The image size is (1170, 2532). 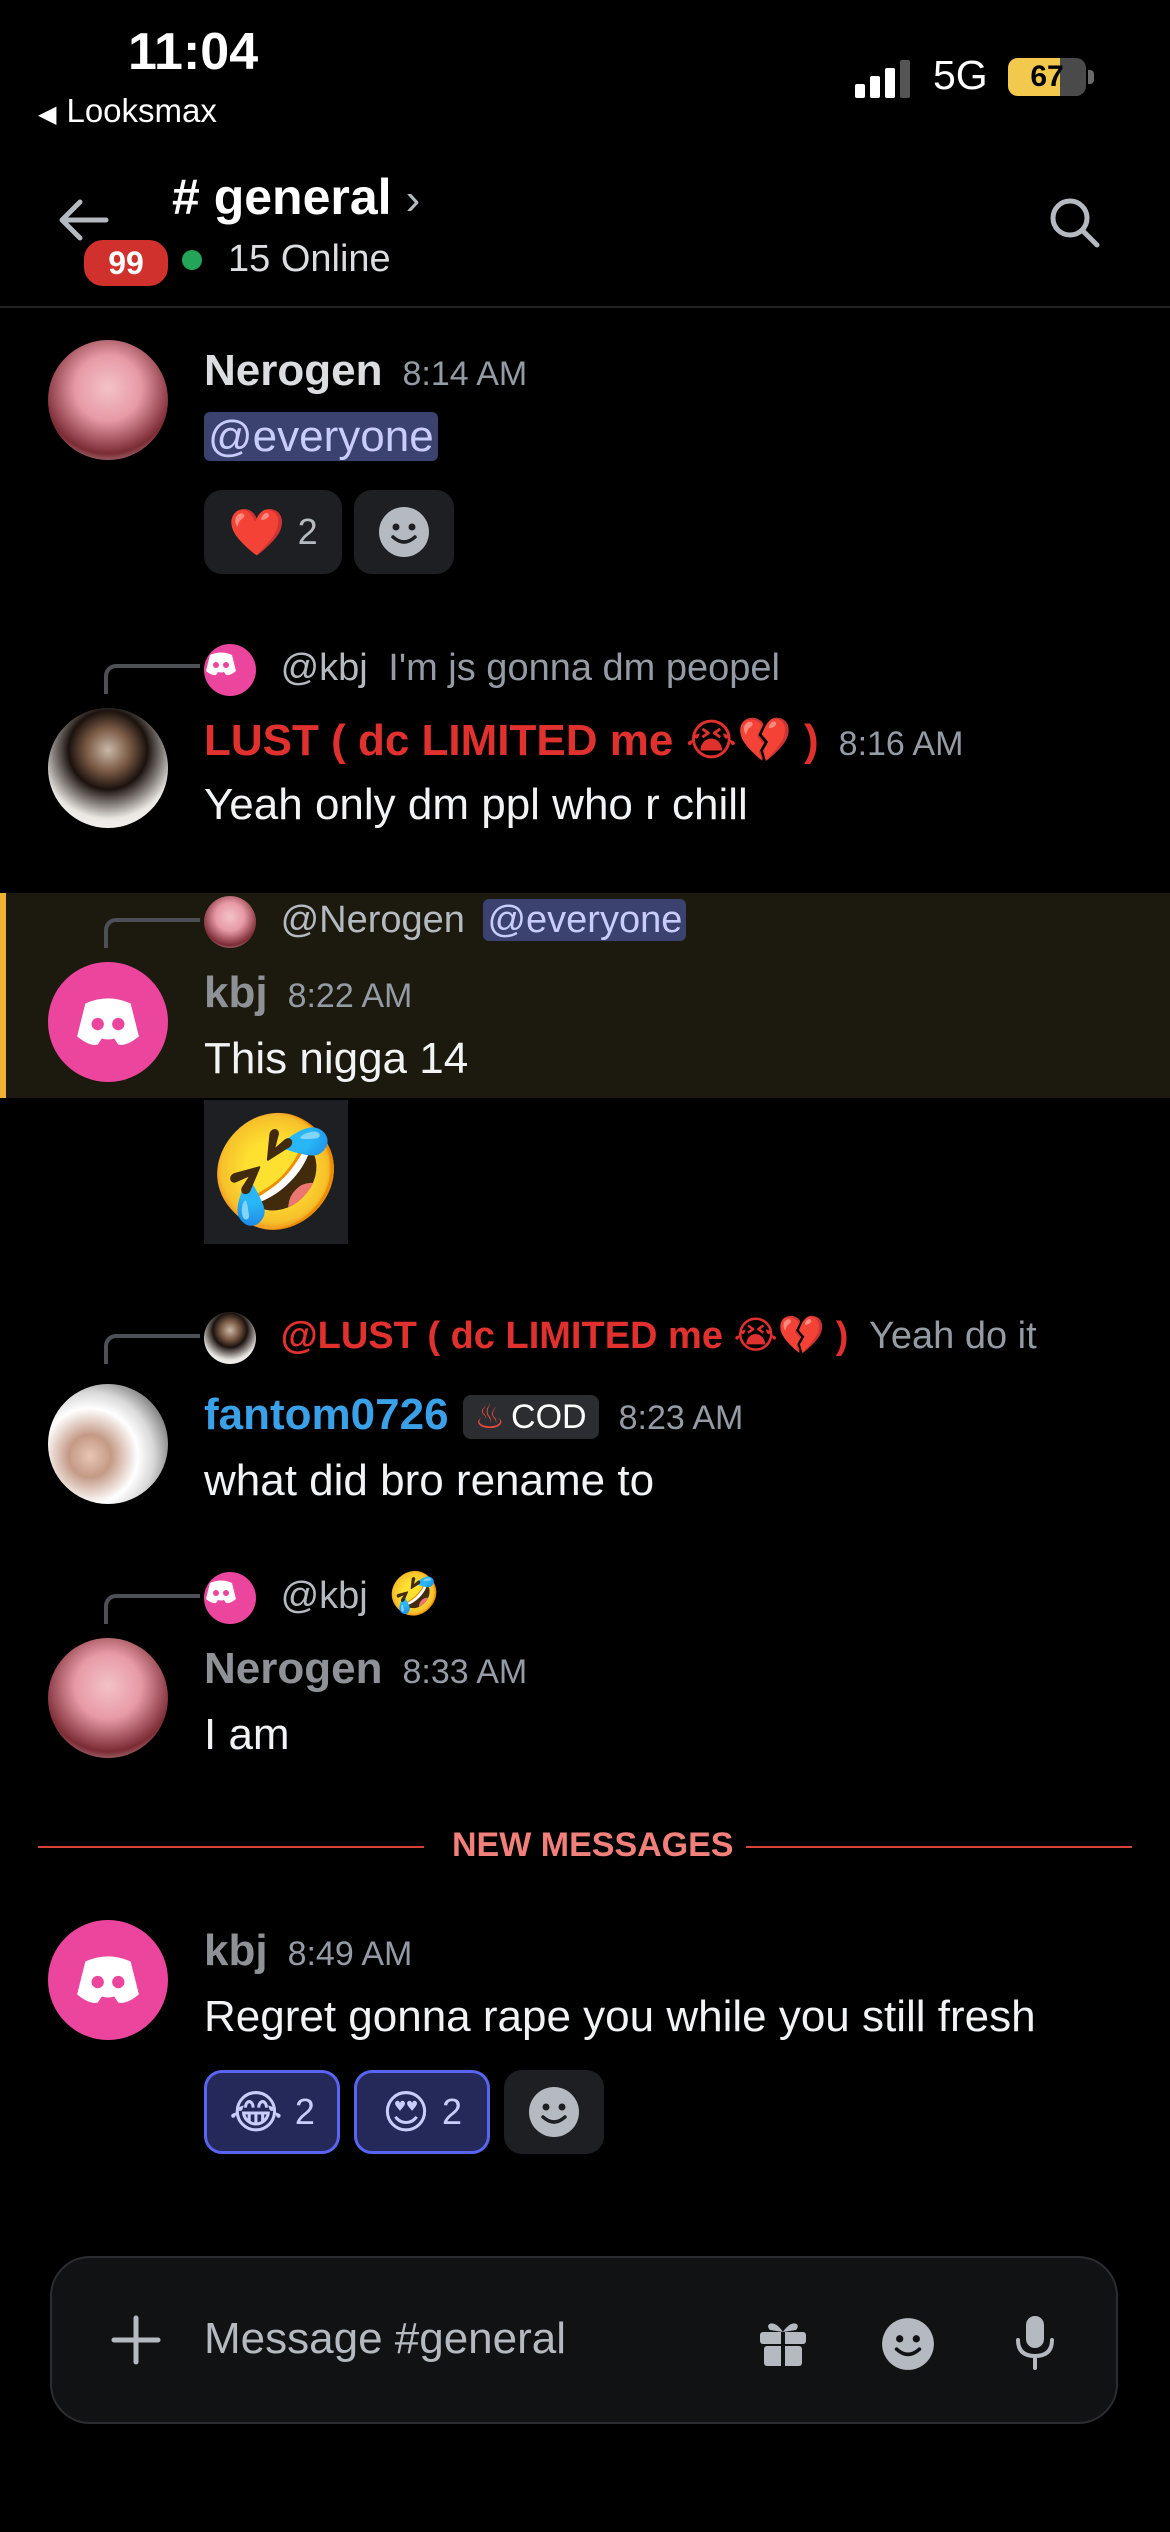 I want to click on online-count: 15 Online, so click(x=309, y=259).